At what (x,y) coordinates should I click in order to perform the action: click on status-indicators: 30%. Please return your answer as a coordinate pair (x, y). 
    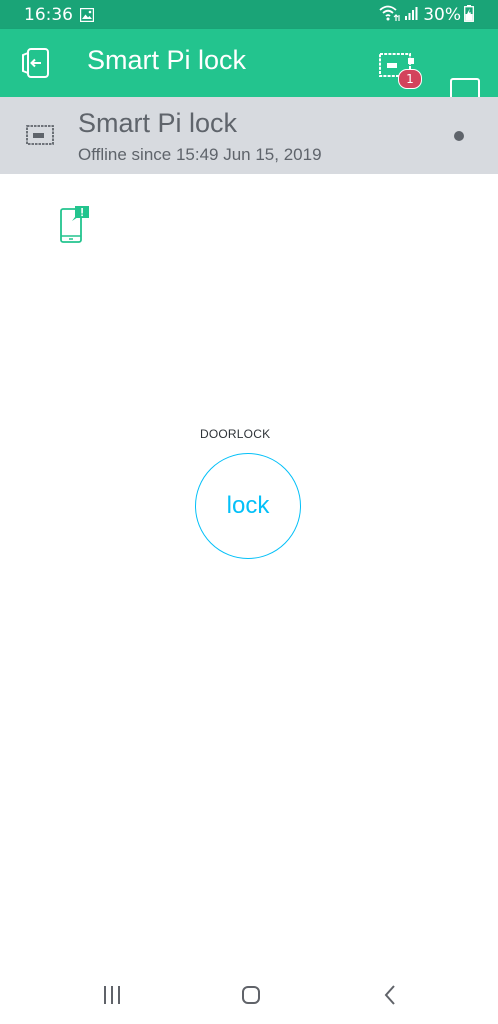
    Looking at the image, I should click on (426, 15).